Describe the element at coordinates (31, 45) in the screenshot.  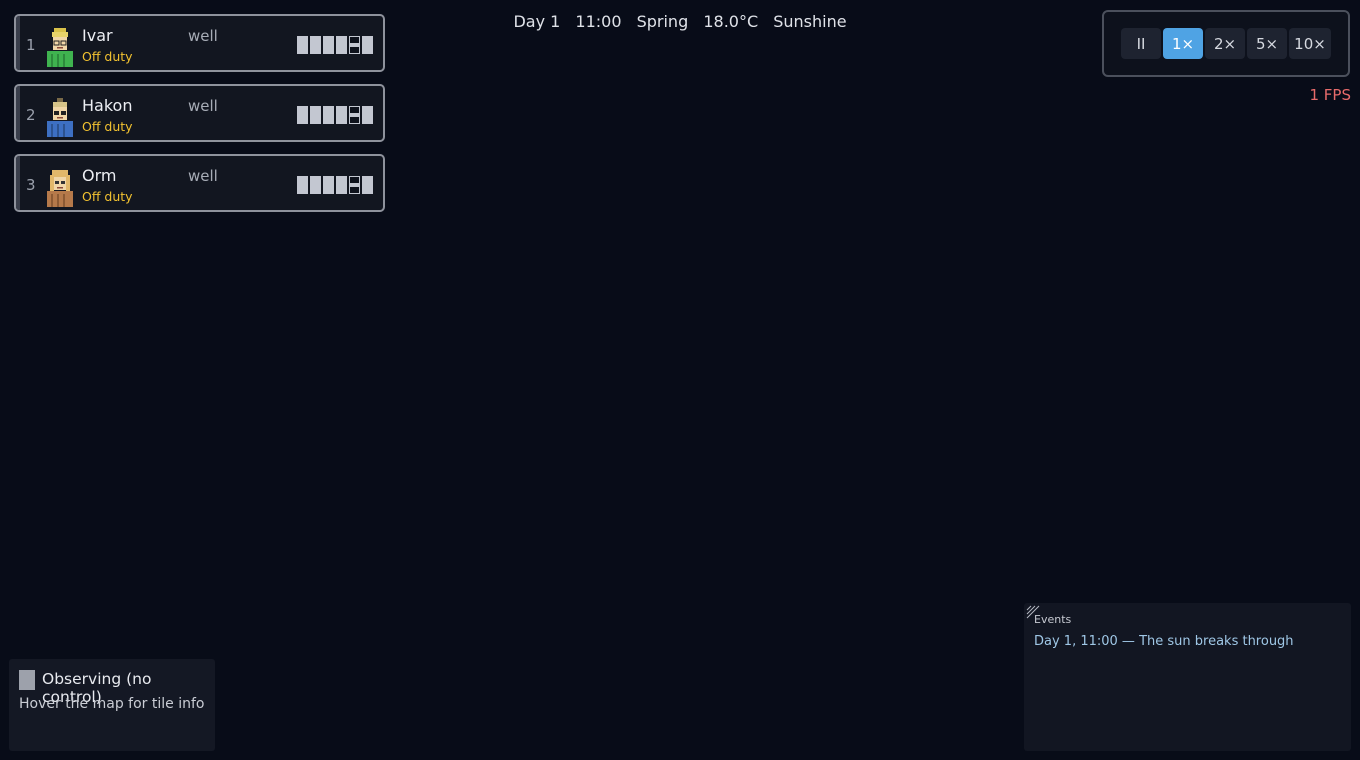
I see `colonist-index: 1` at that location.